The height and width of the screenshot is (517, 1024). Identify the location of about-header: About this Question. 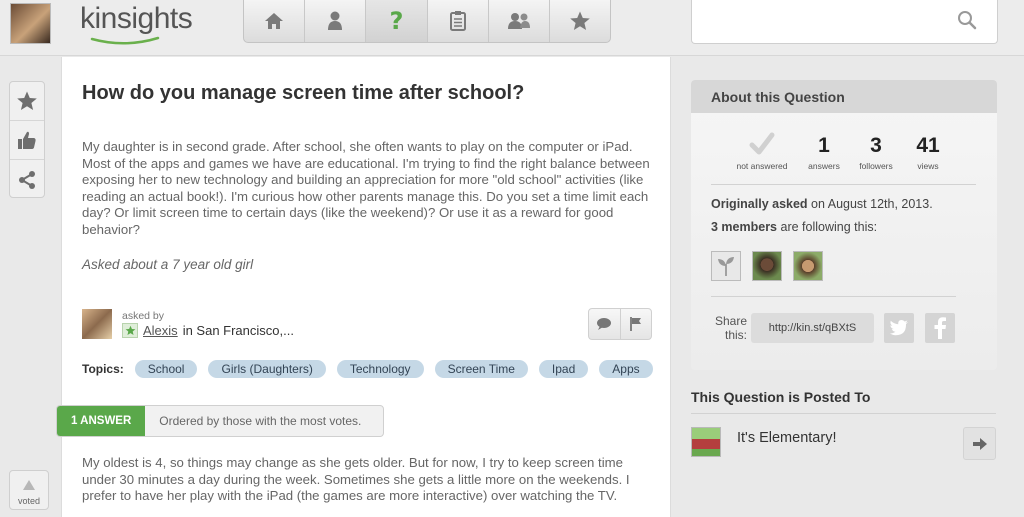
(844, 96).